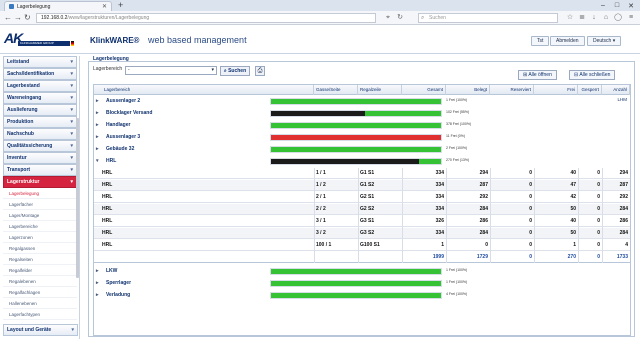 Image resolution: width=640 pixels, height=339 pixels. I want to click on browser-tab: Lagerbelegung ✕, so click(58, 6).